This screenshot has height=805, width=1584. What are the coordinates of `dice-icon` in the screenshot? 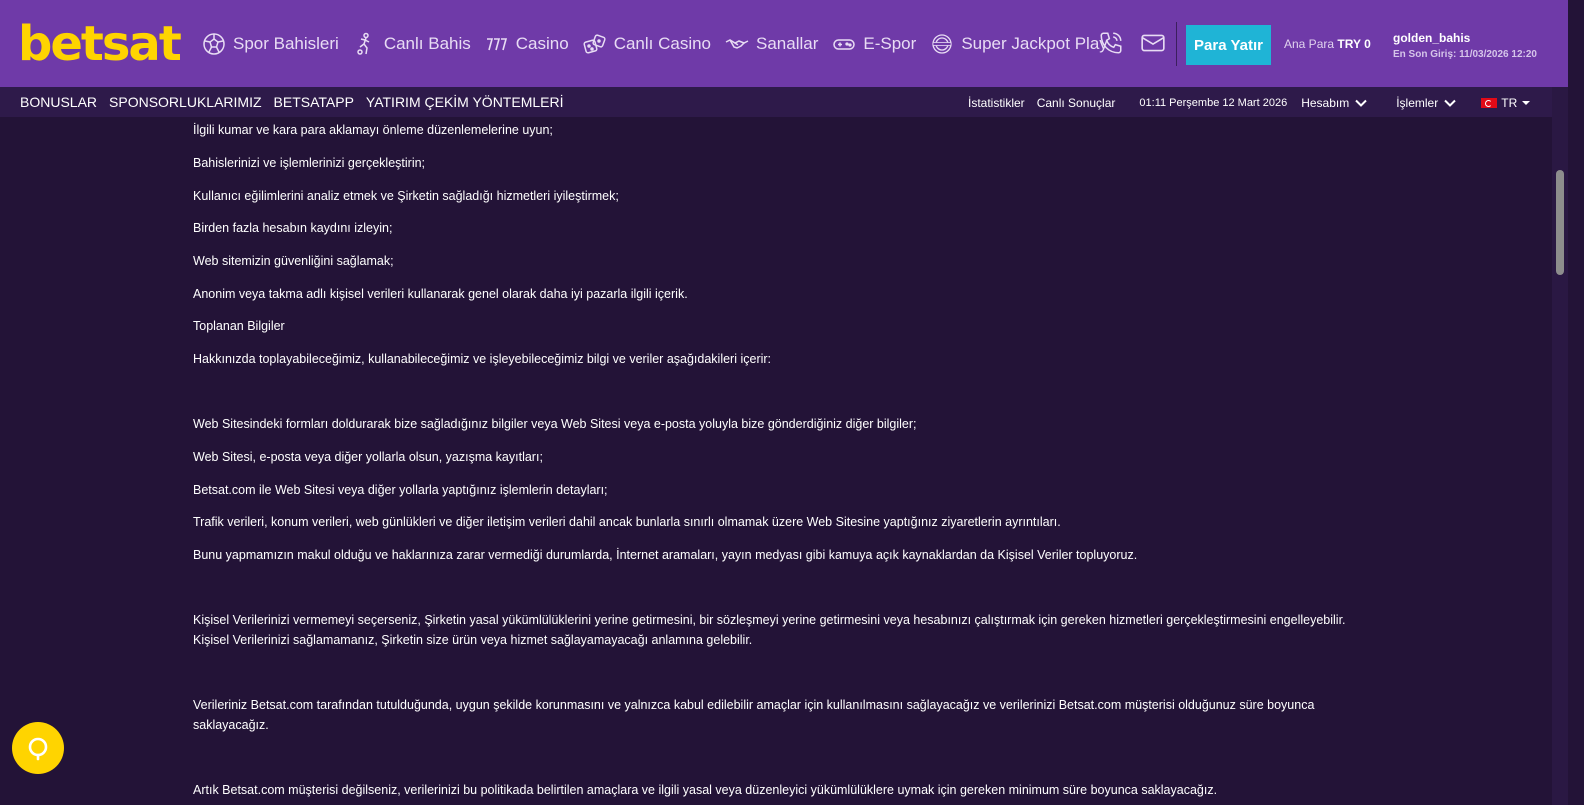 It's located at (594, 44).